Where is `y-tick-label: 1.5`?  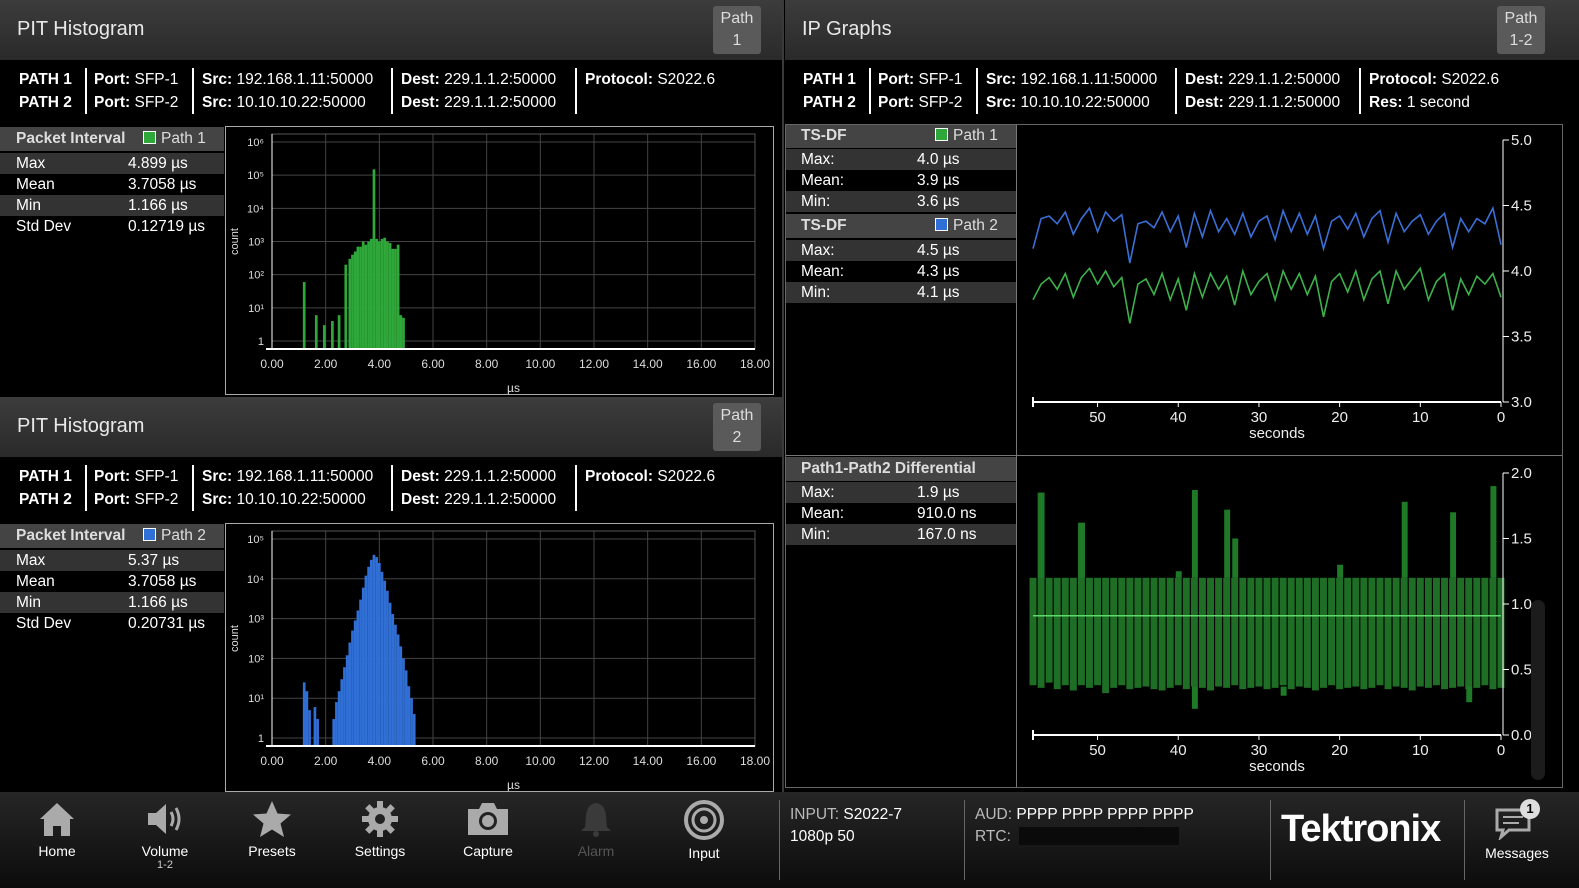 y-tick-label: 1.5 is located at coordinates (1521, 539).